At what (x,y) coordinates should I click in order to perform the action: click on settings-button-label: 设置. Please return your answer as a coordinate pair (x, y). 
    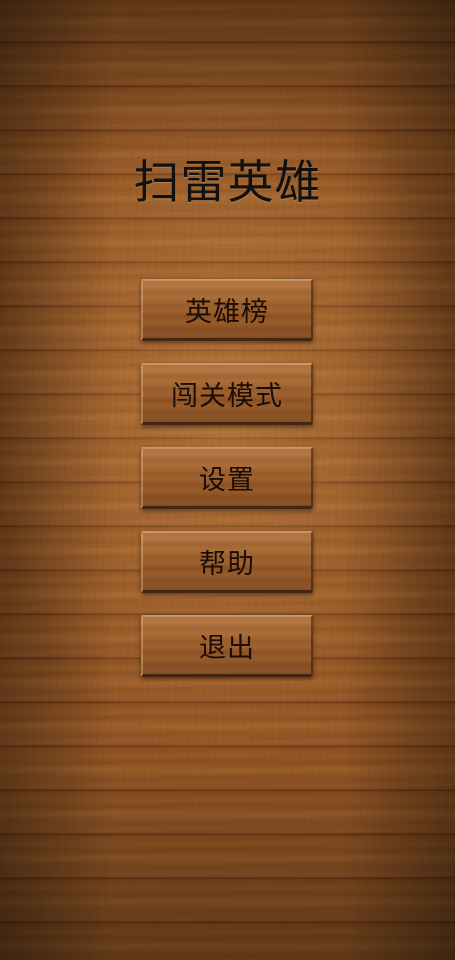
    Looking at the image, I should click on (227, 480).